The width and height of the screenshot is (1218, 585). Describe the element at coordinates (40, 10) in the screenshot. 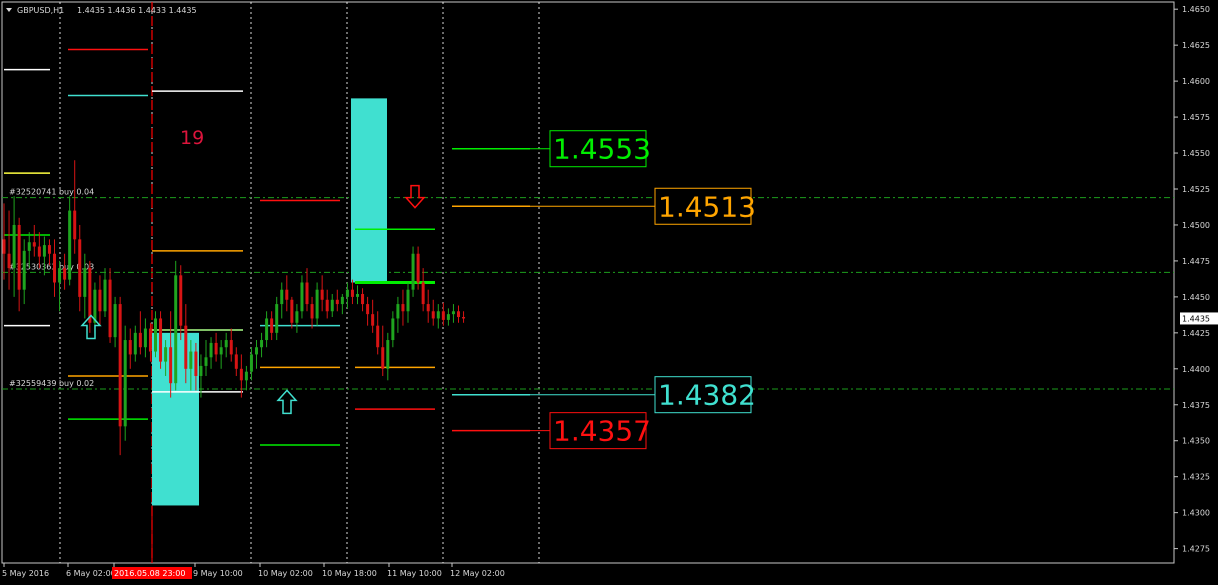

I see `symbol-label: GBPUSD,H1` at that location.